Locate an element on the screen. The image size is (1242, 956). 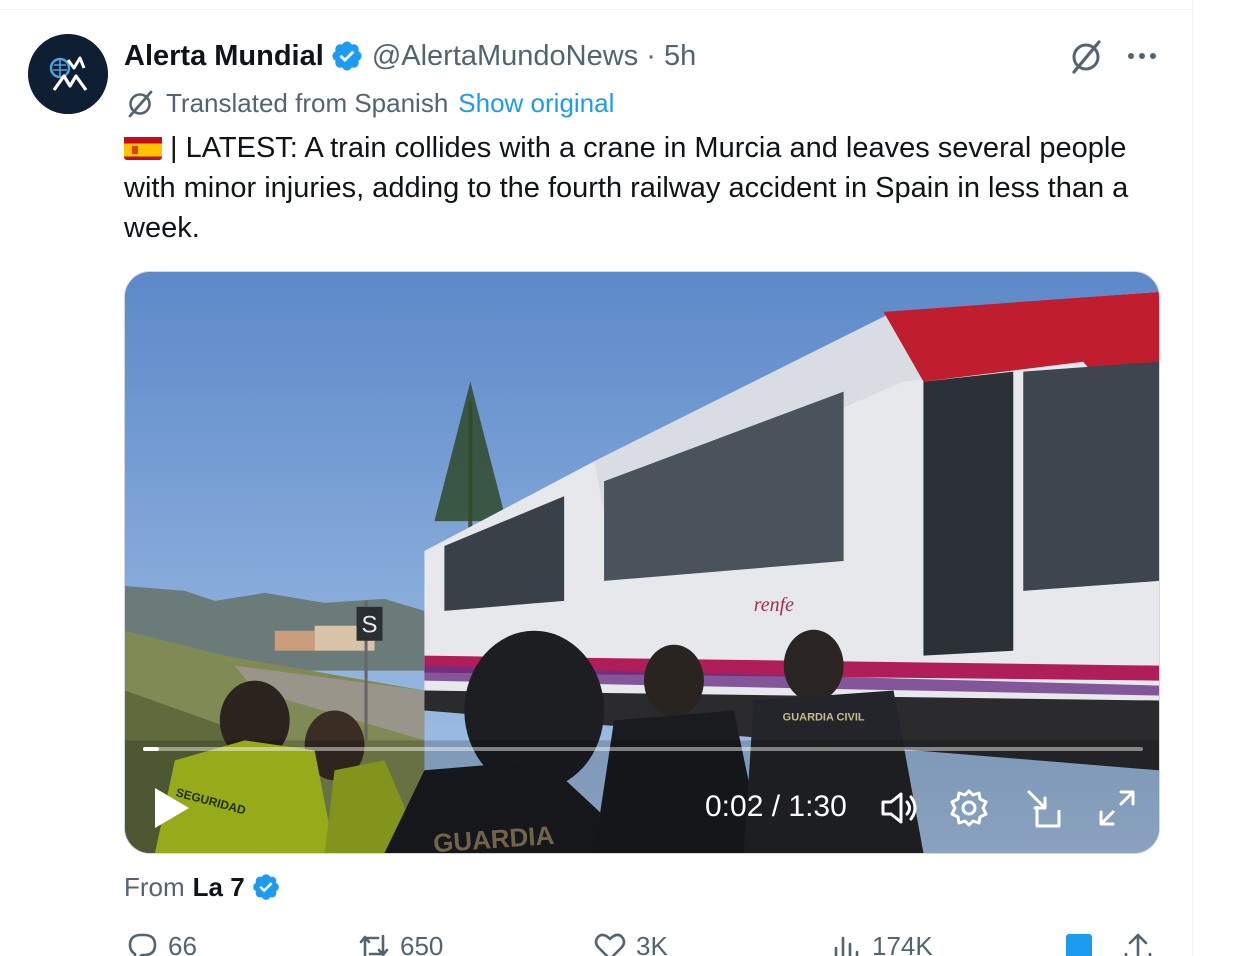
views-icon is located at coordinates (846, 946).